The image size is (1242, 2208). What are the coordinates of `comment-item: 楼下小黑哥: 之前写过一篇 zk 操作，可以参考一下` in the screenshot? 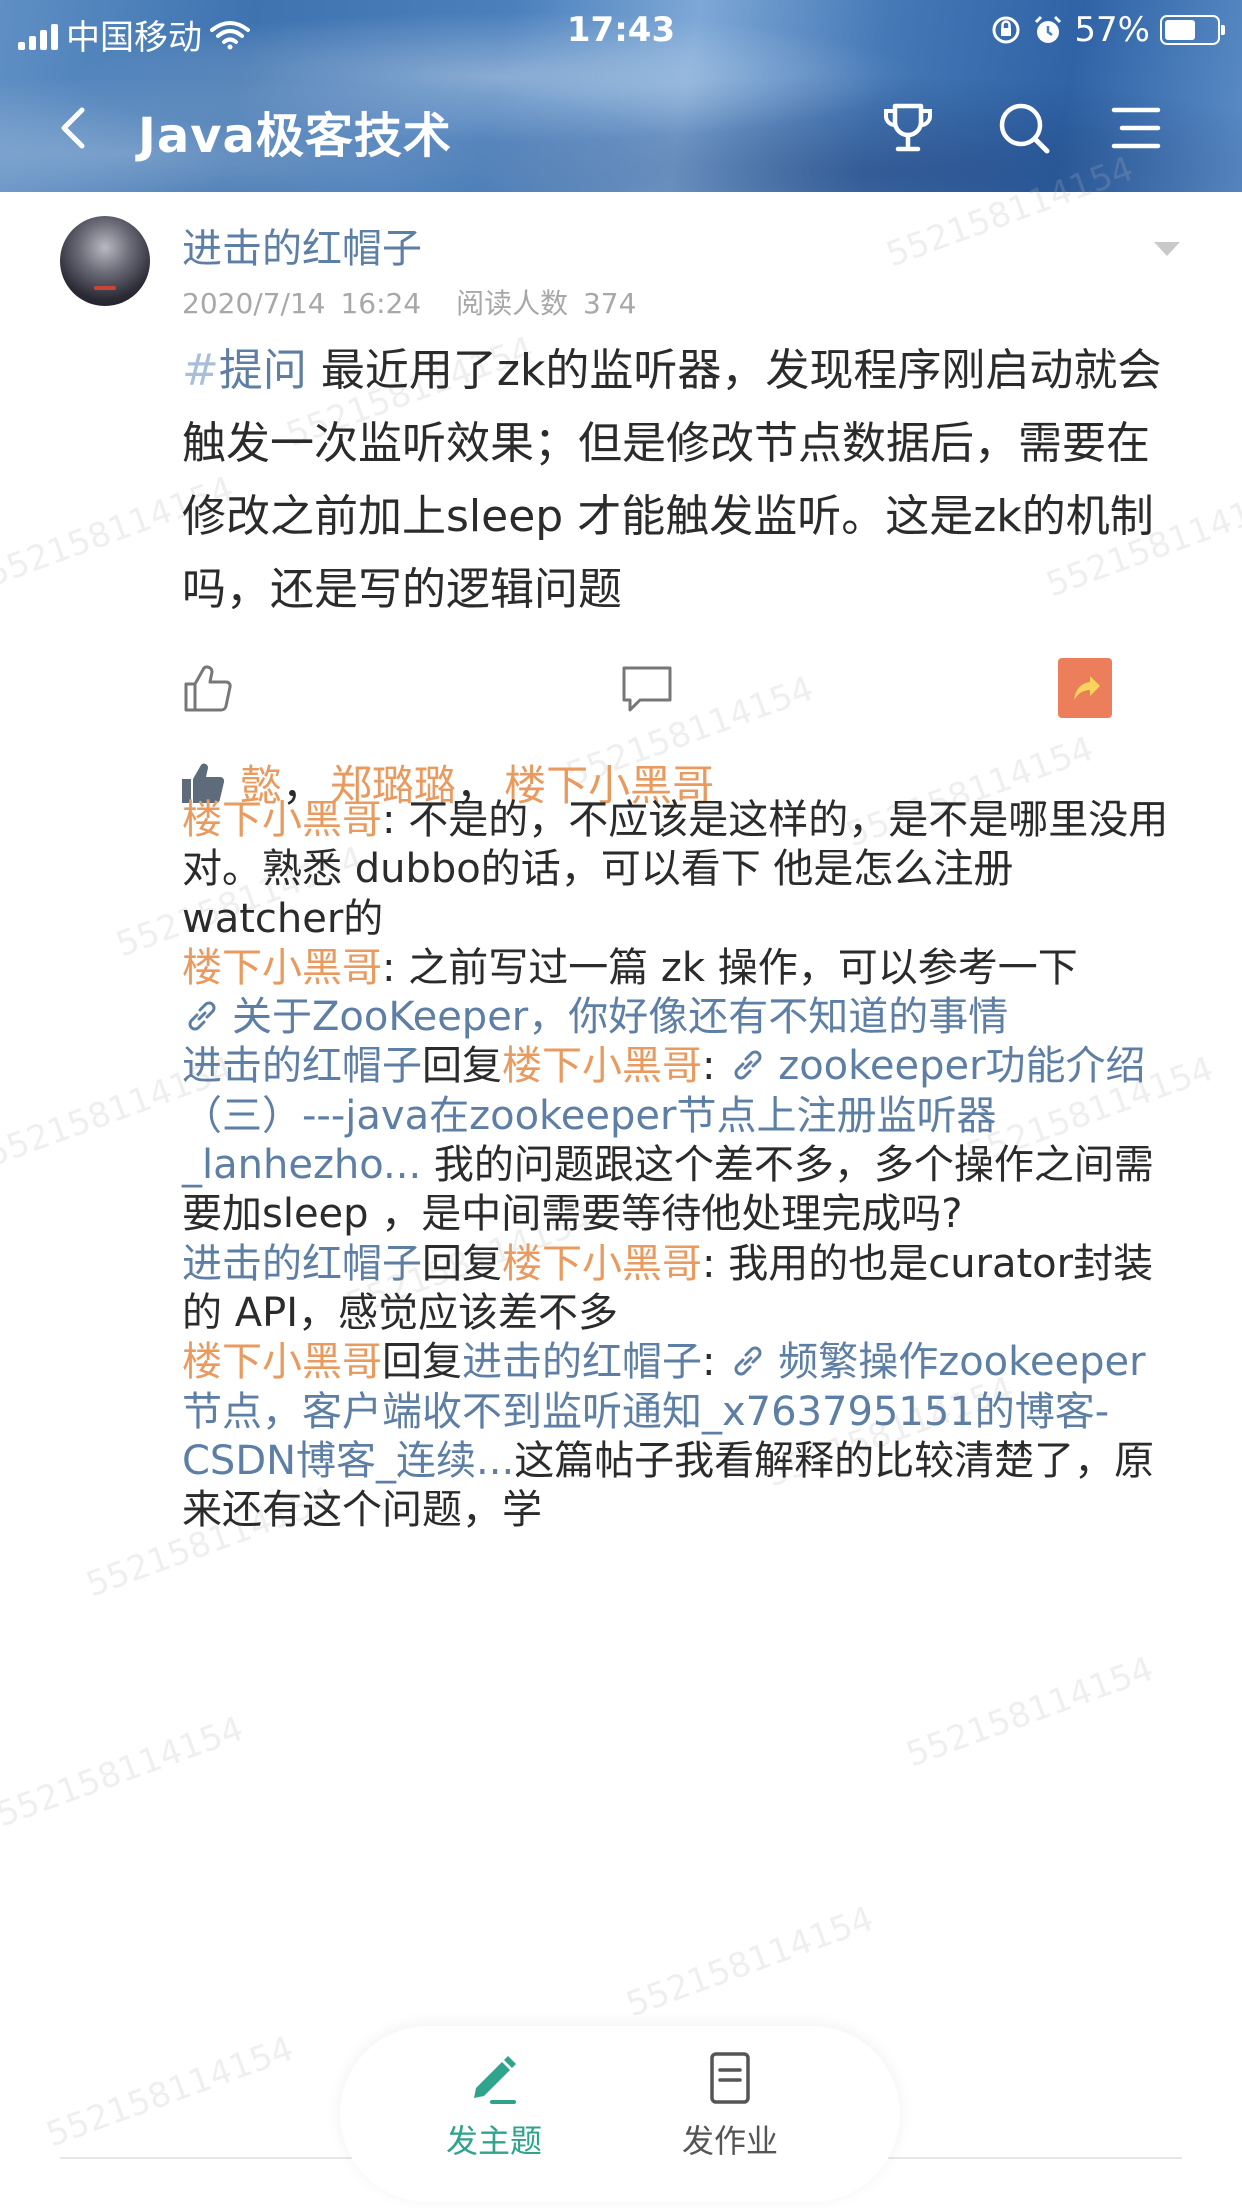 It's located at (677, 968).